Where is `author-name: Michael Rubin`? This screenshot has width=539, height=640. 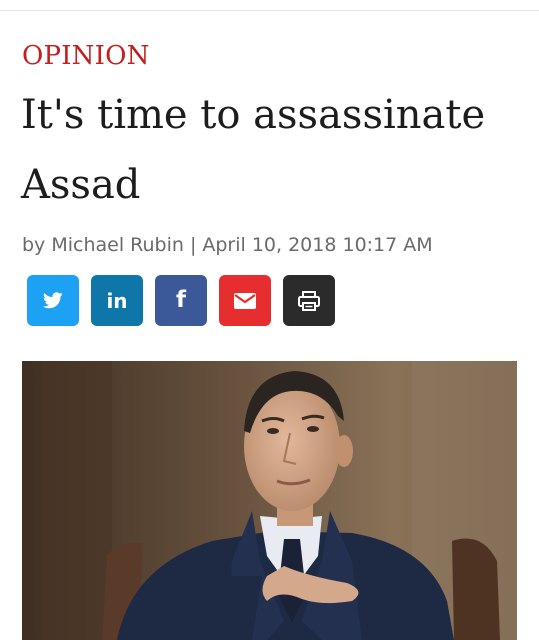
author-name: Michael Rubin is located at coordinates (117, 245).